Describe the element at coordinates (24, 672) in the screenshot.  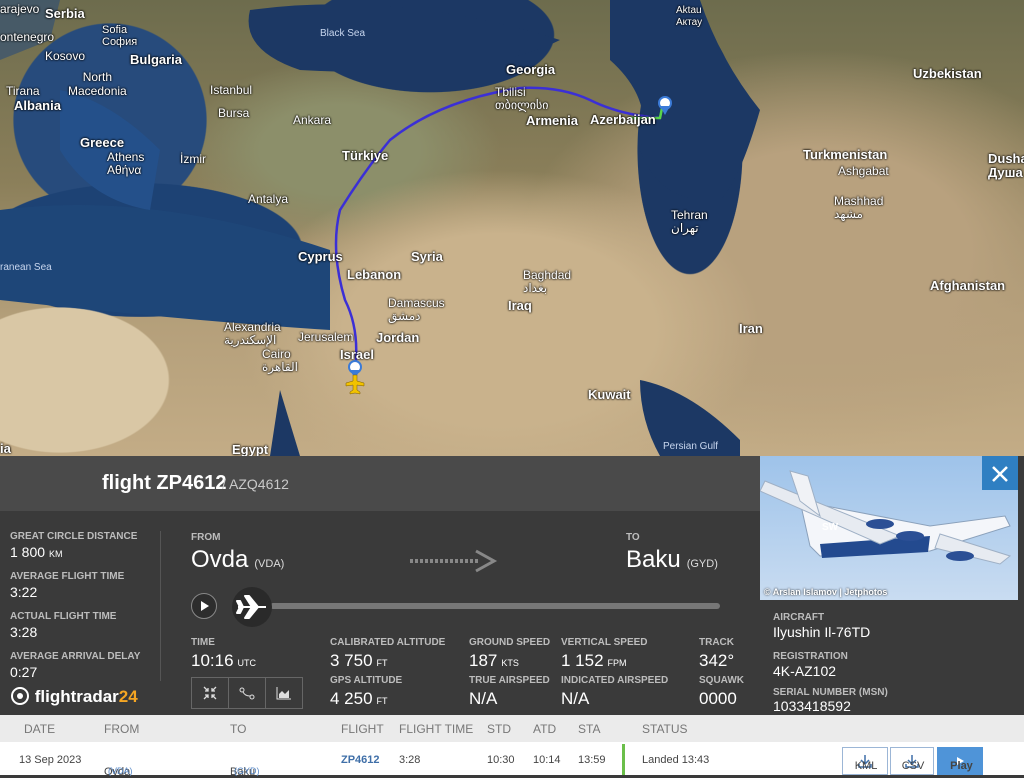
I see `stat-value: 0:27` at that location.